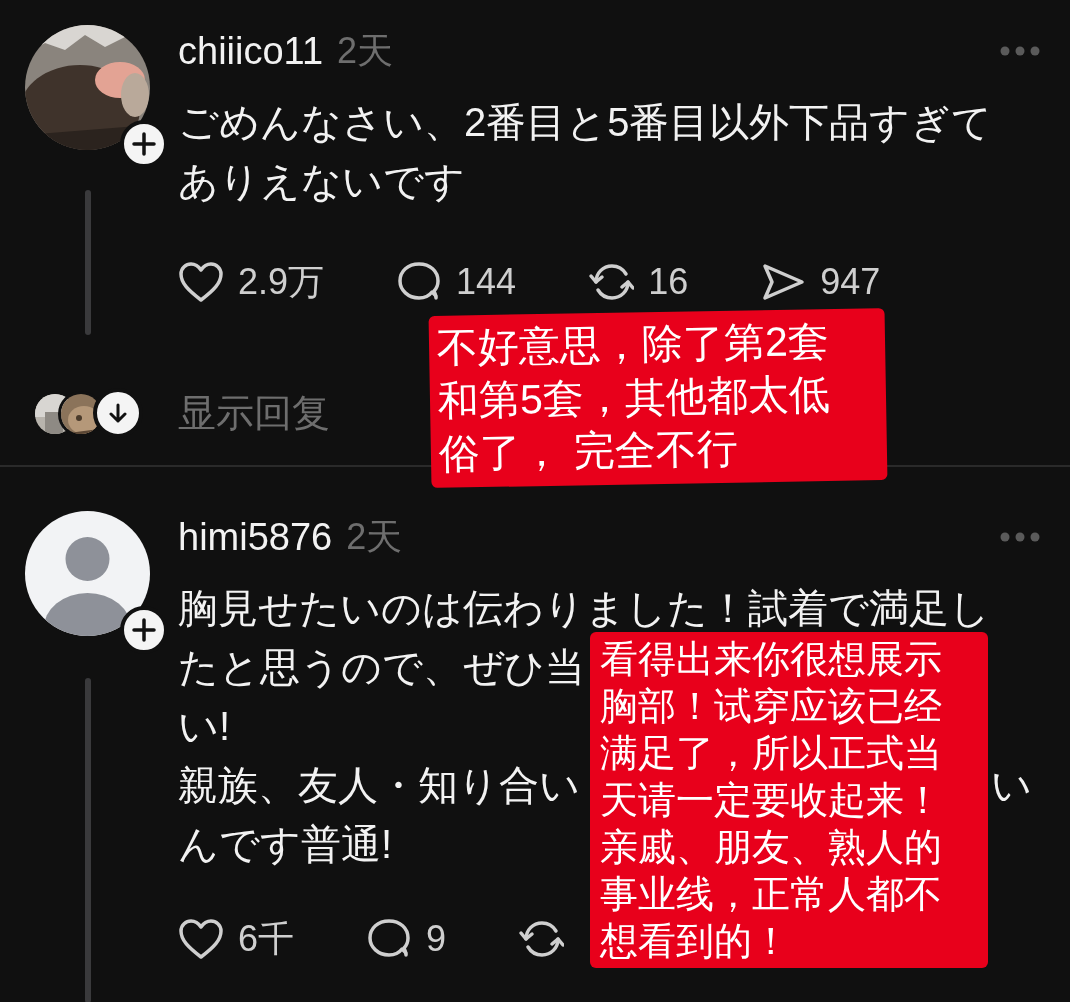 The width and height of the screenshot is (1070, 1002). What do you see at coordinates (255, 537) in the screenshot?
I see `username: himi5876` at bounding box center [255, 537].